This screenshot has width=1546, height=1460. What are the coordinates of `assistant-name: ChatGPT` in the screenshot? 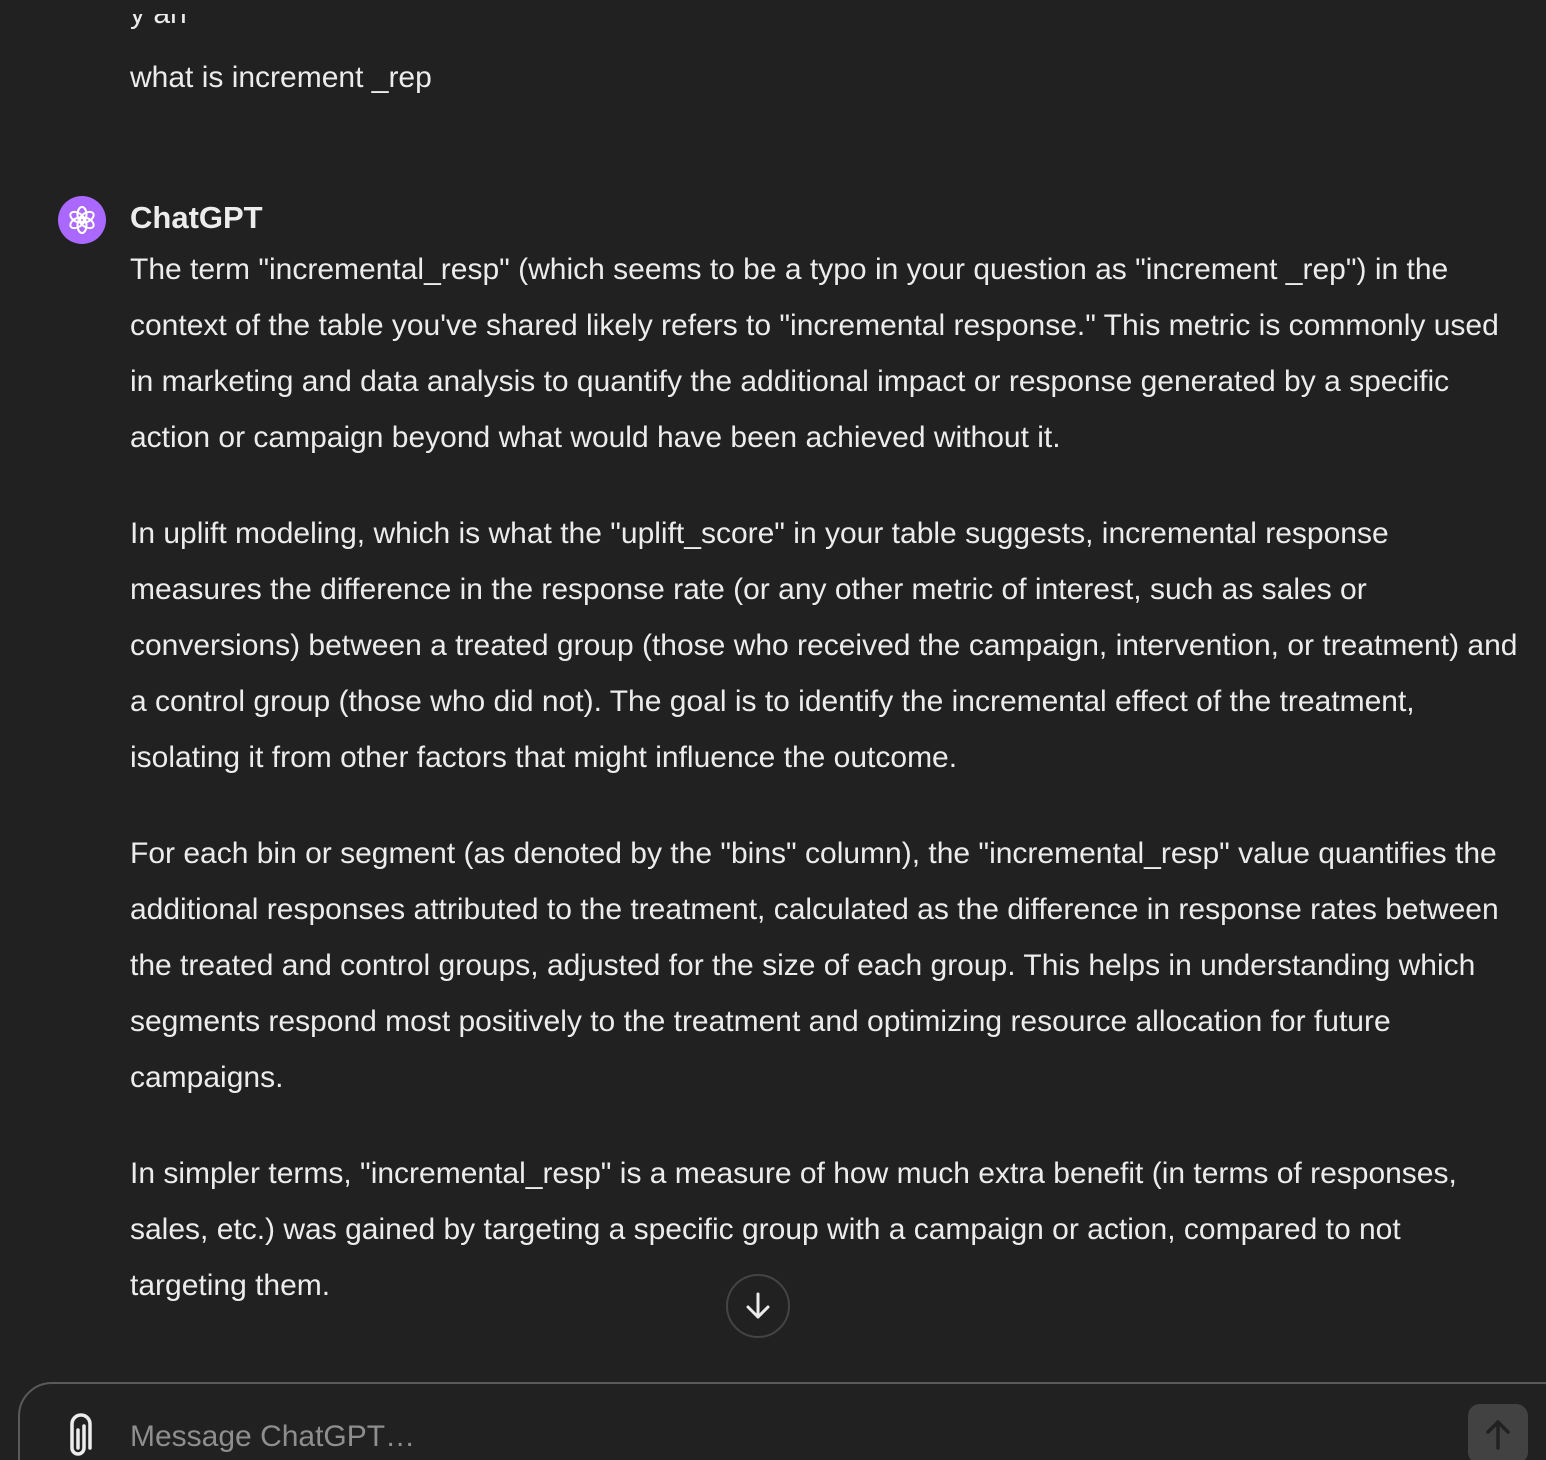 It's located at (196, 217).